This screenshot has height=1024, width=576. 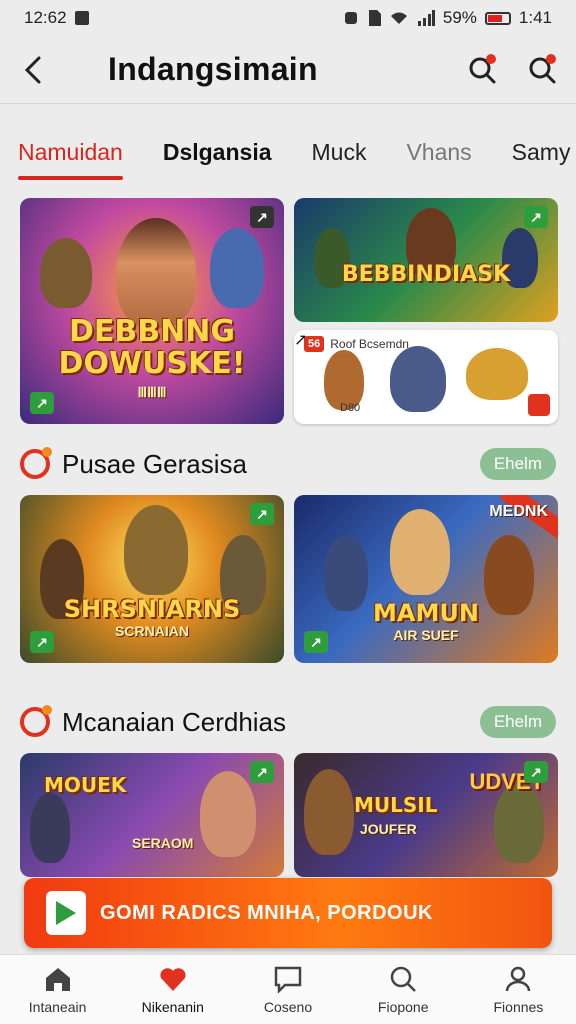 What do you see at coordinates (163, 843) in the screenshot?
I see `game-subtitle: SERAOM` at bounding box center [163, 843].